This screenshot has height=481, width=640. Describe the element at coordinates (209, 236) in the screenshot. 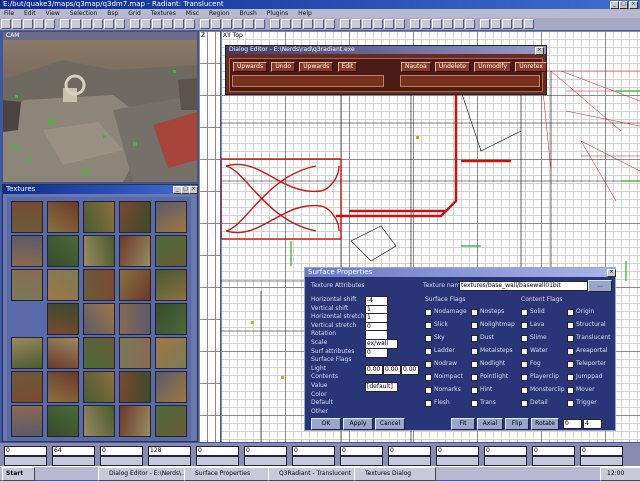

I see `z-view: Z` at that location.